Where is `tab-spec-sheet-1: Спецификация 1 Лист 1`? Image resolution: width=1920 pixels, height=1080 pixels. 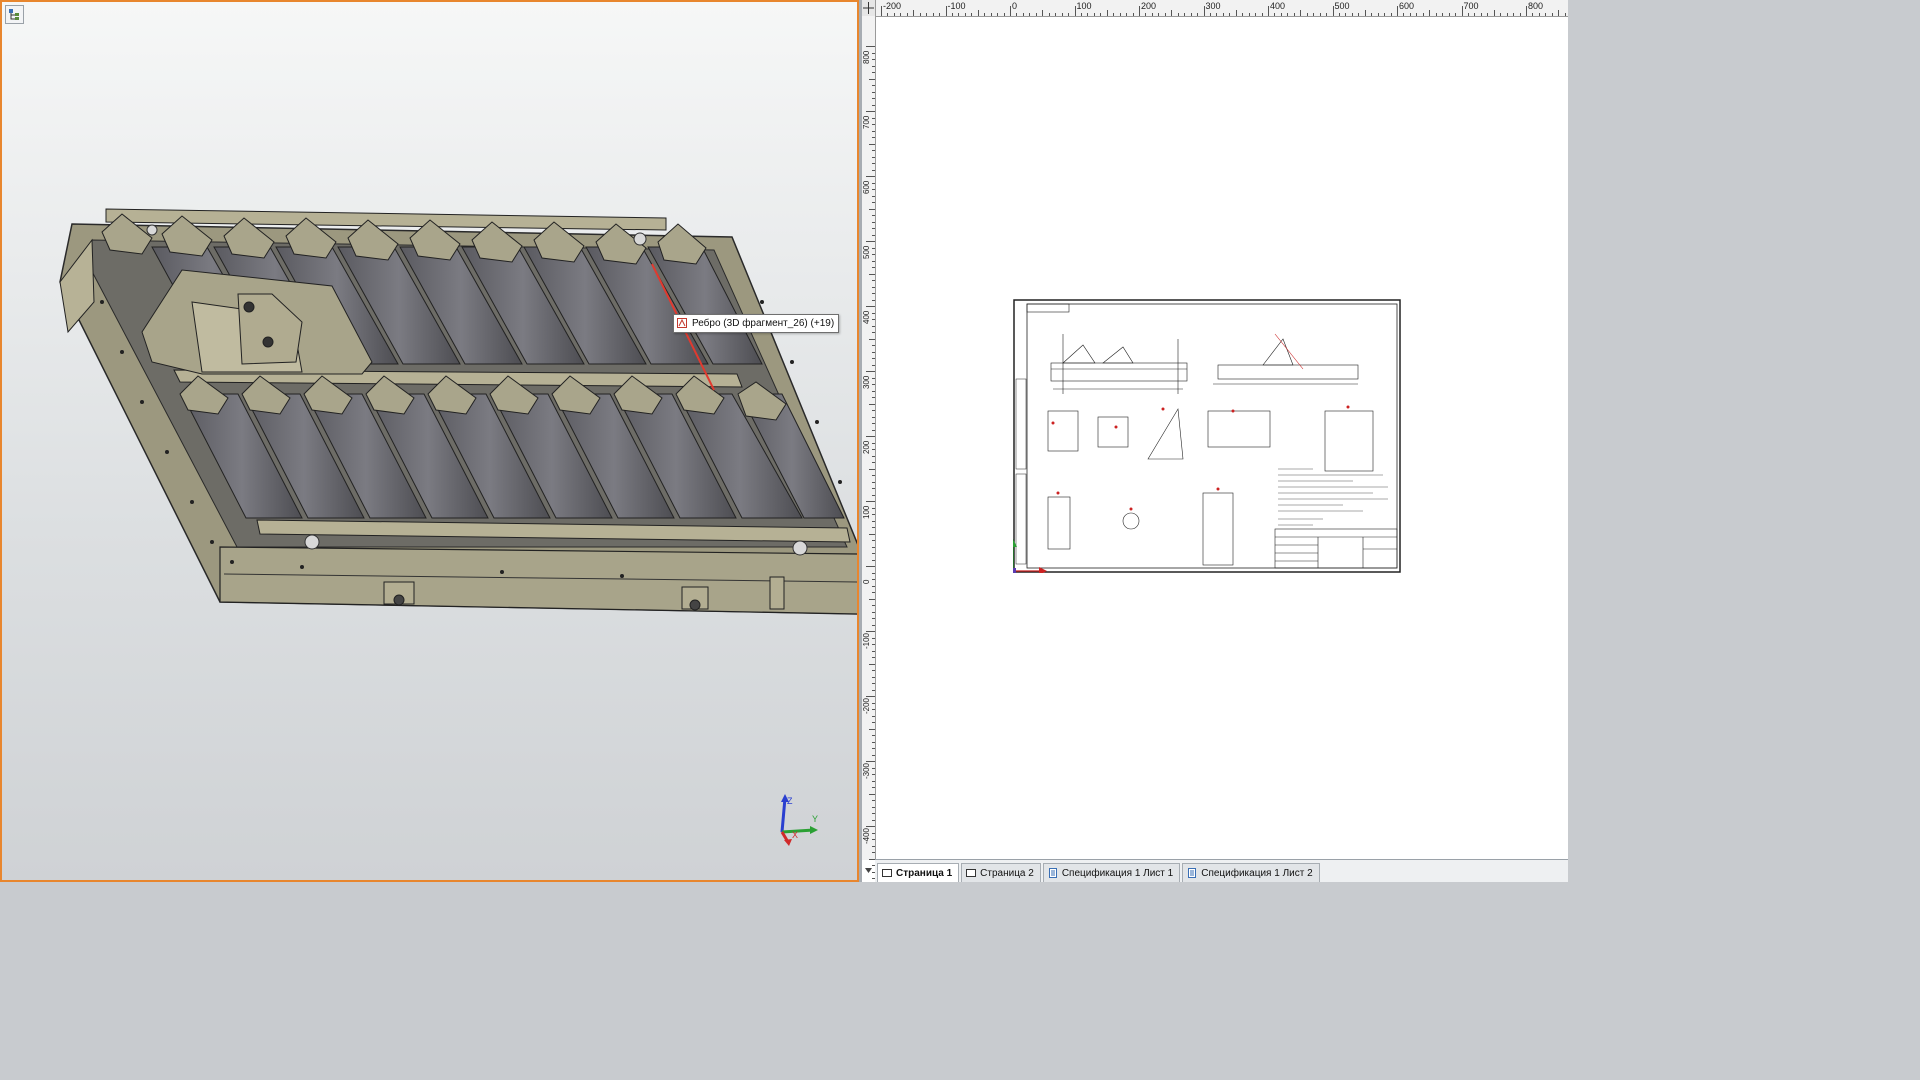
tab-spec-sheet-1: Спецификация 1 Лист 1 is located at coordinates (1111, 872).